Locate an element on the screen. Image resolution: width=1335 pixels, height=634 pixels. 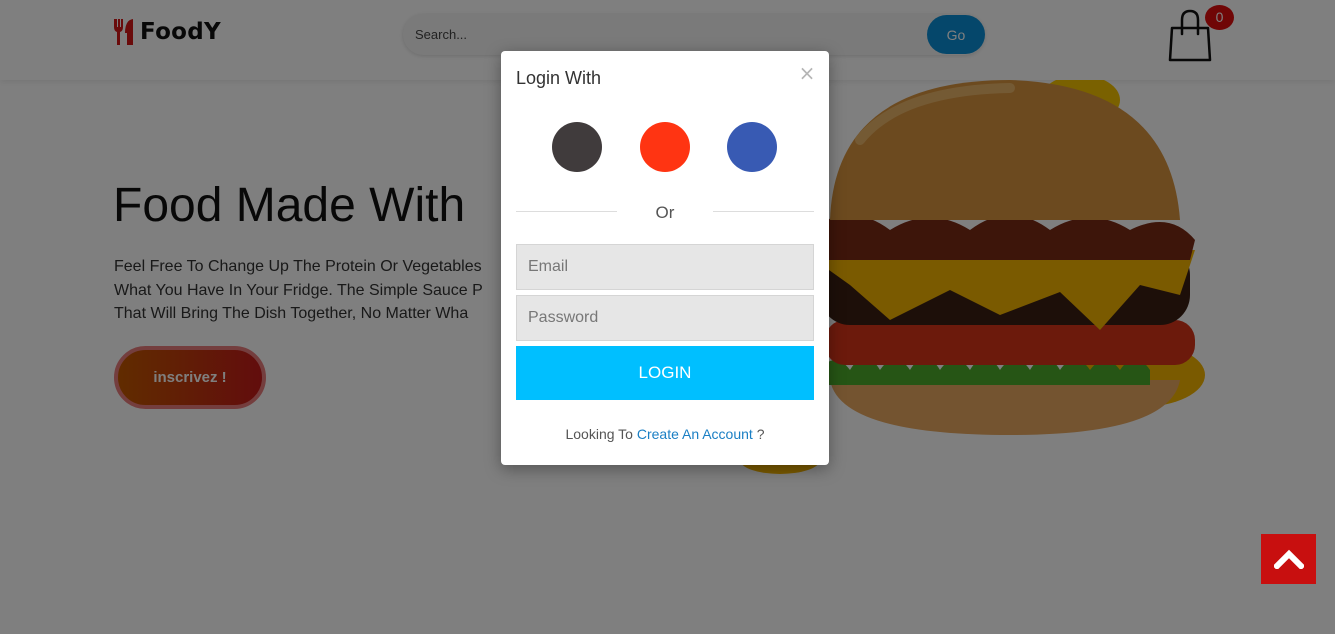
prompt-suffix: ? is located at coordinates (760, 434).